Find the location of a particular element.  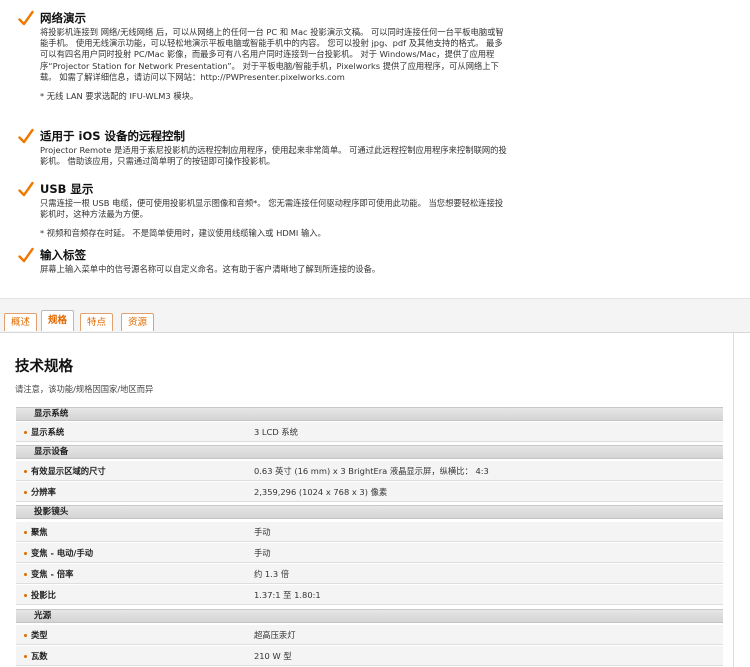

tab-bar: 概述 规格 特点 资源 is located at coordinates (375, 315).